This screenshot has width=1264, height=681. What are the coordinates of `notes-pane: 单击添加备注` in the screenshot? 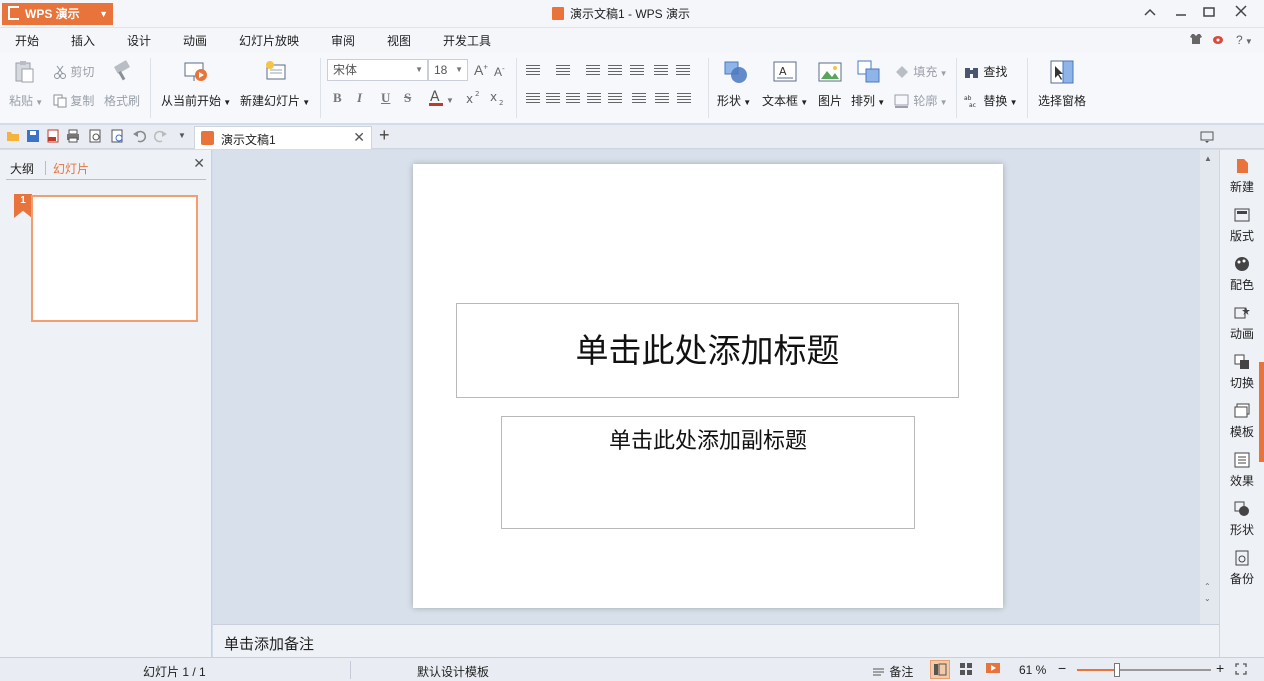 It's located at (716, 640).